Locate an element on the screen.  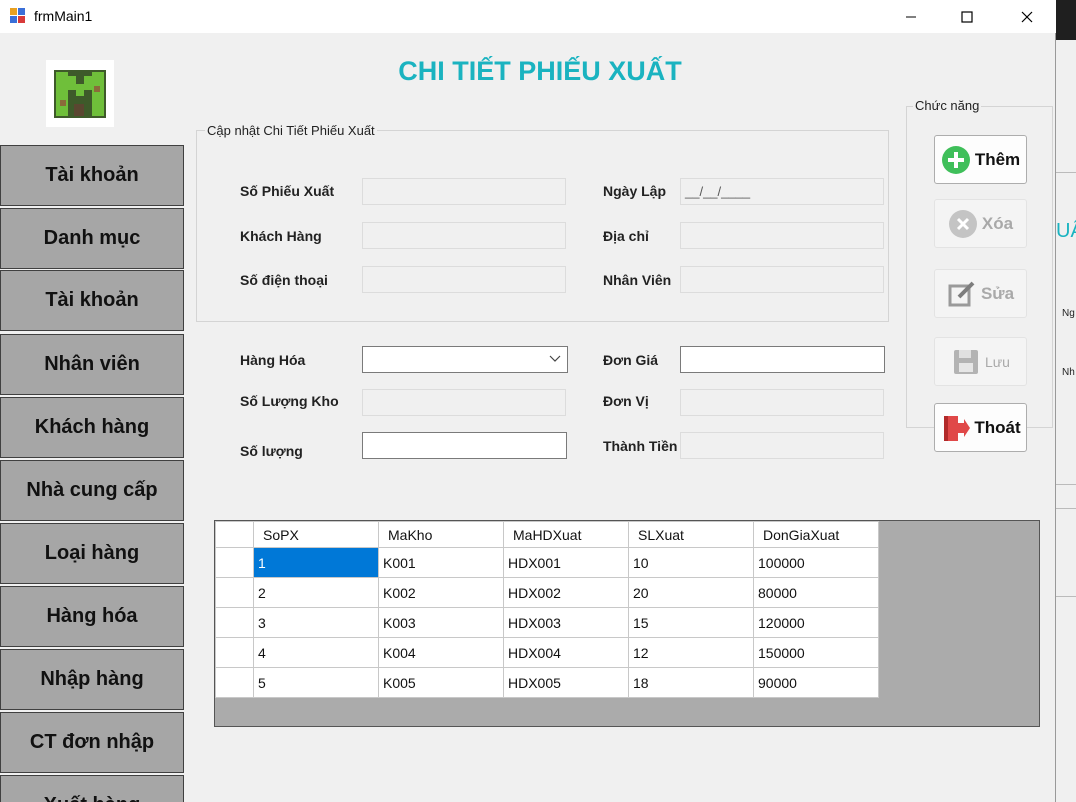
grid-cell: 12 is located at coordinates (691, 652).